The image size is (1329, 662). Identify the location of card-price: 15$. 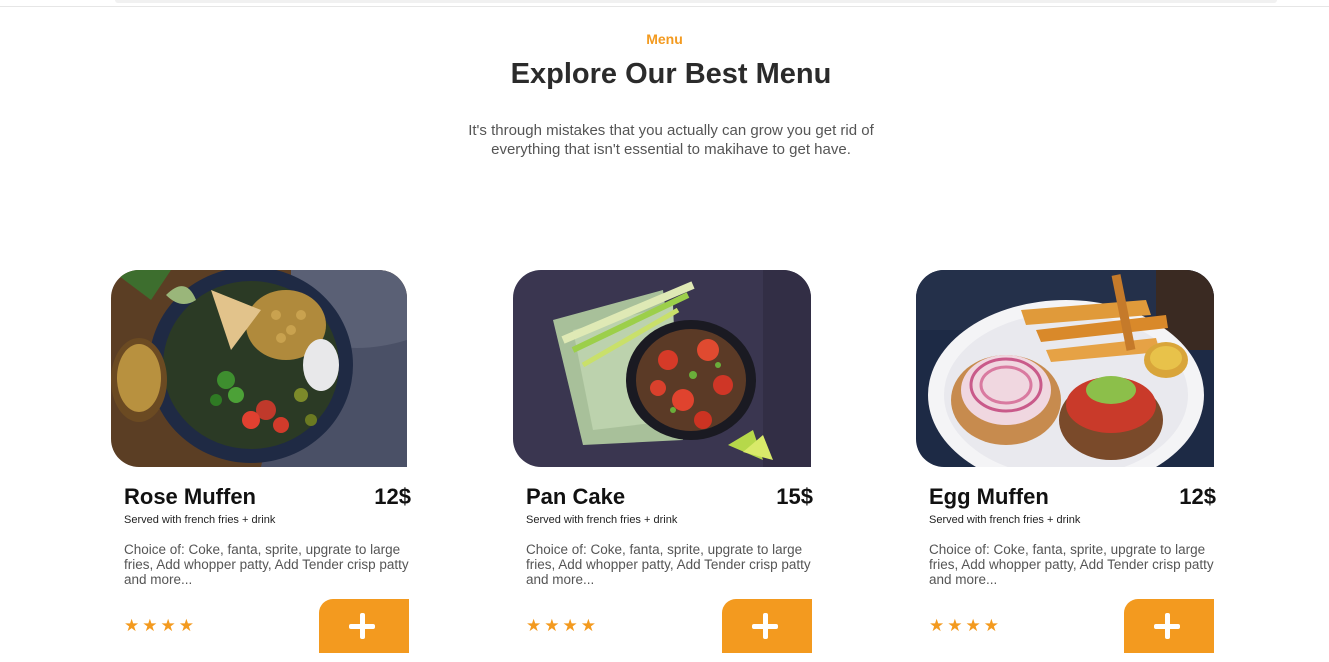
(794, 496).